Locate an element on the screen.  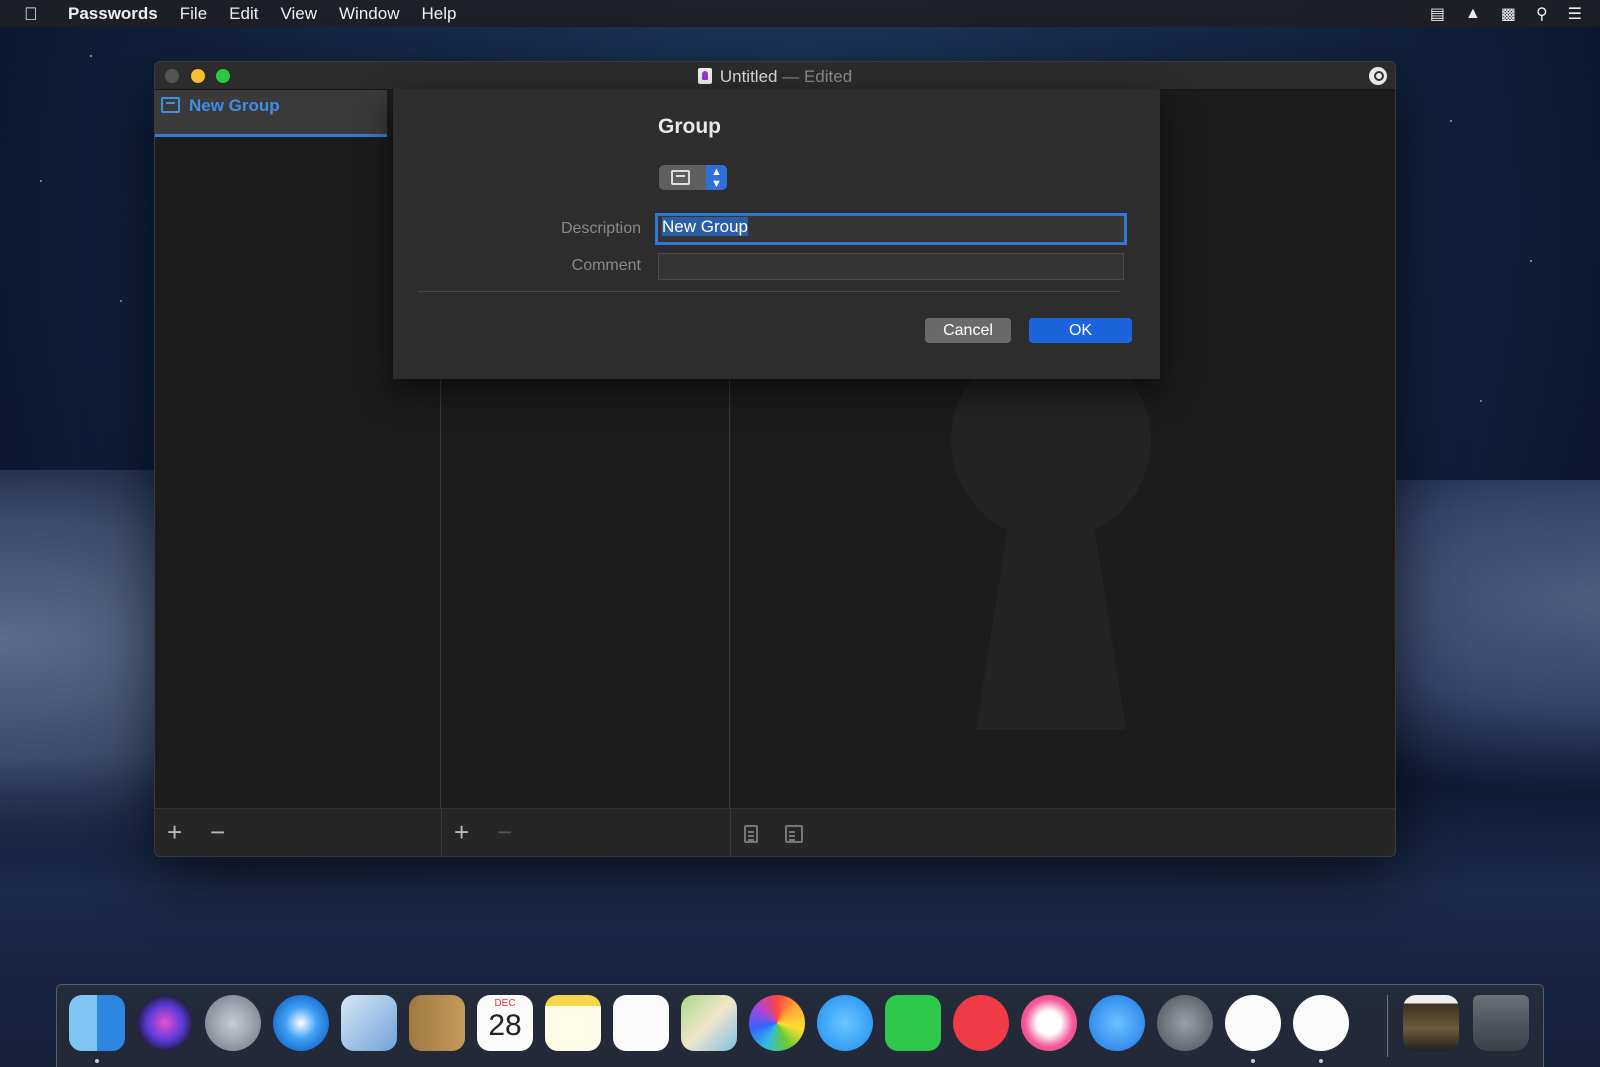
comment-label: Comment is located at coordinates (606, 265).